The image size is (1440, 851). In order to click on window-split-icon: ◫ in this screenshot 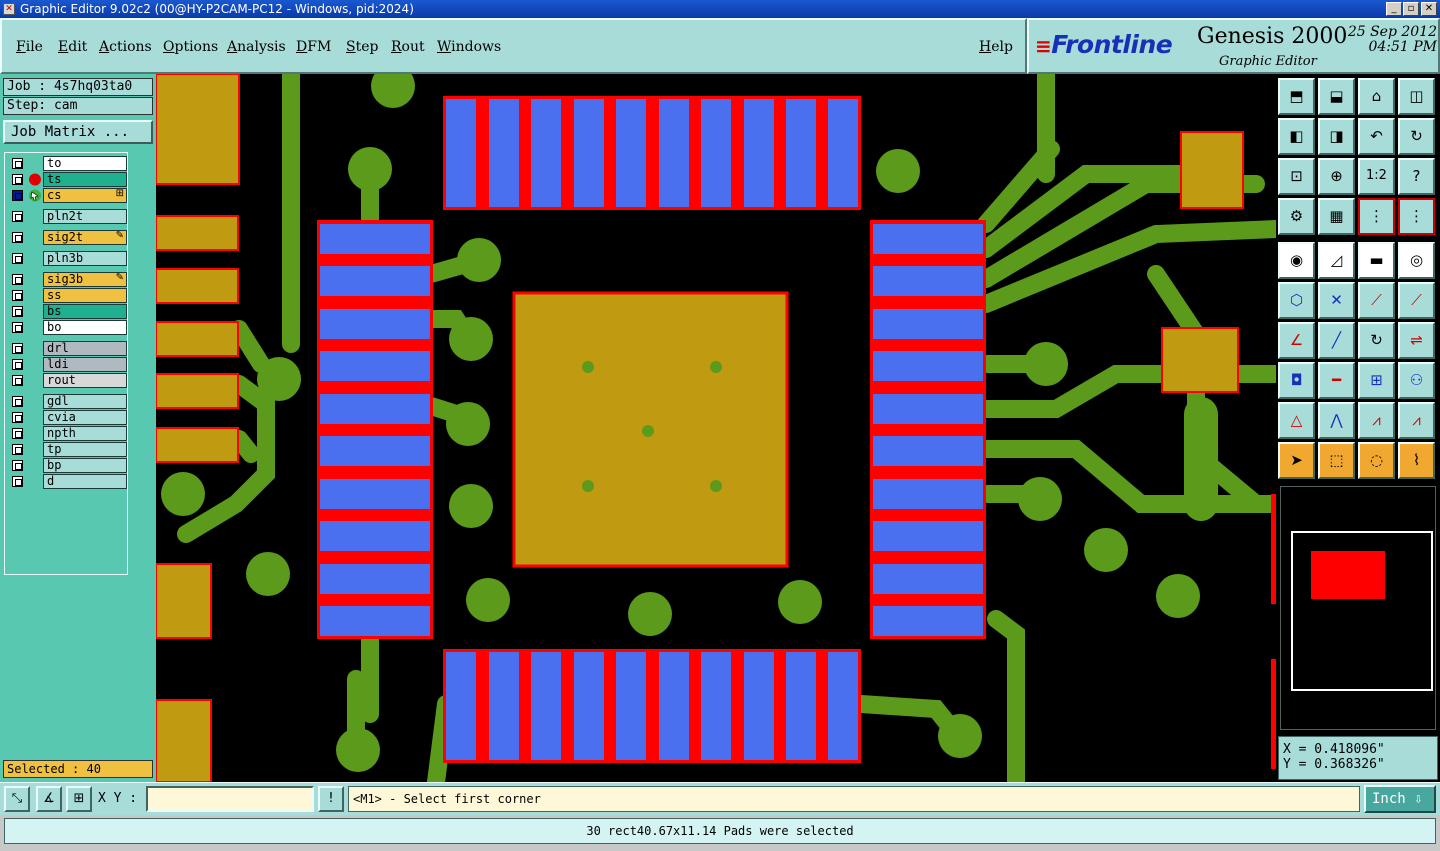, I will do `click(1416, 96)`.